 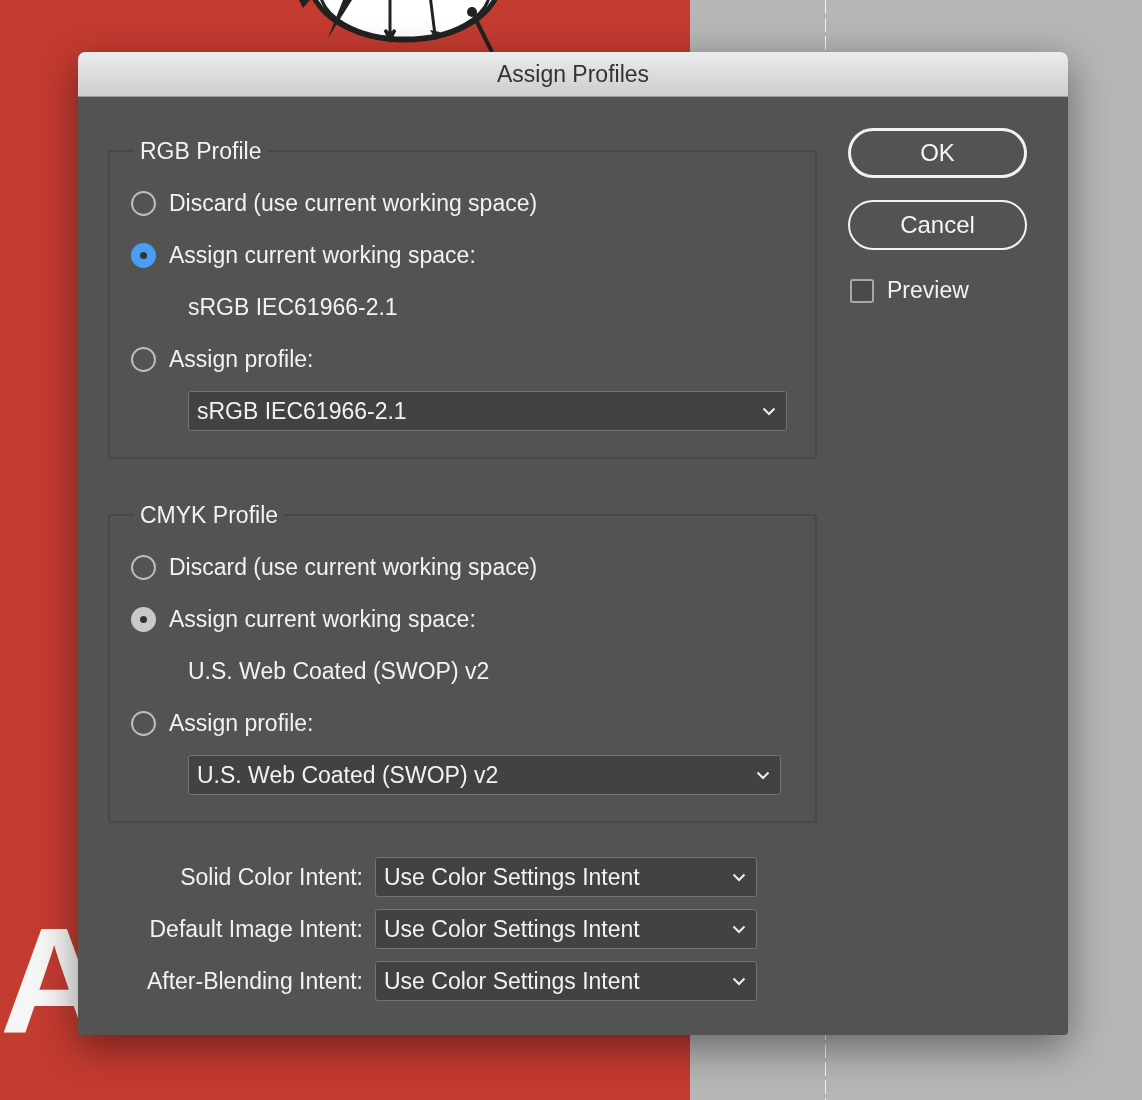 What do you see at coordinates (271, 877) in the screenshot?
I see `intent-label: Solid Color Intent:` at bounding box center [271, 877].